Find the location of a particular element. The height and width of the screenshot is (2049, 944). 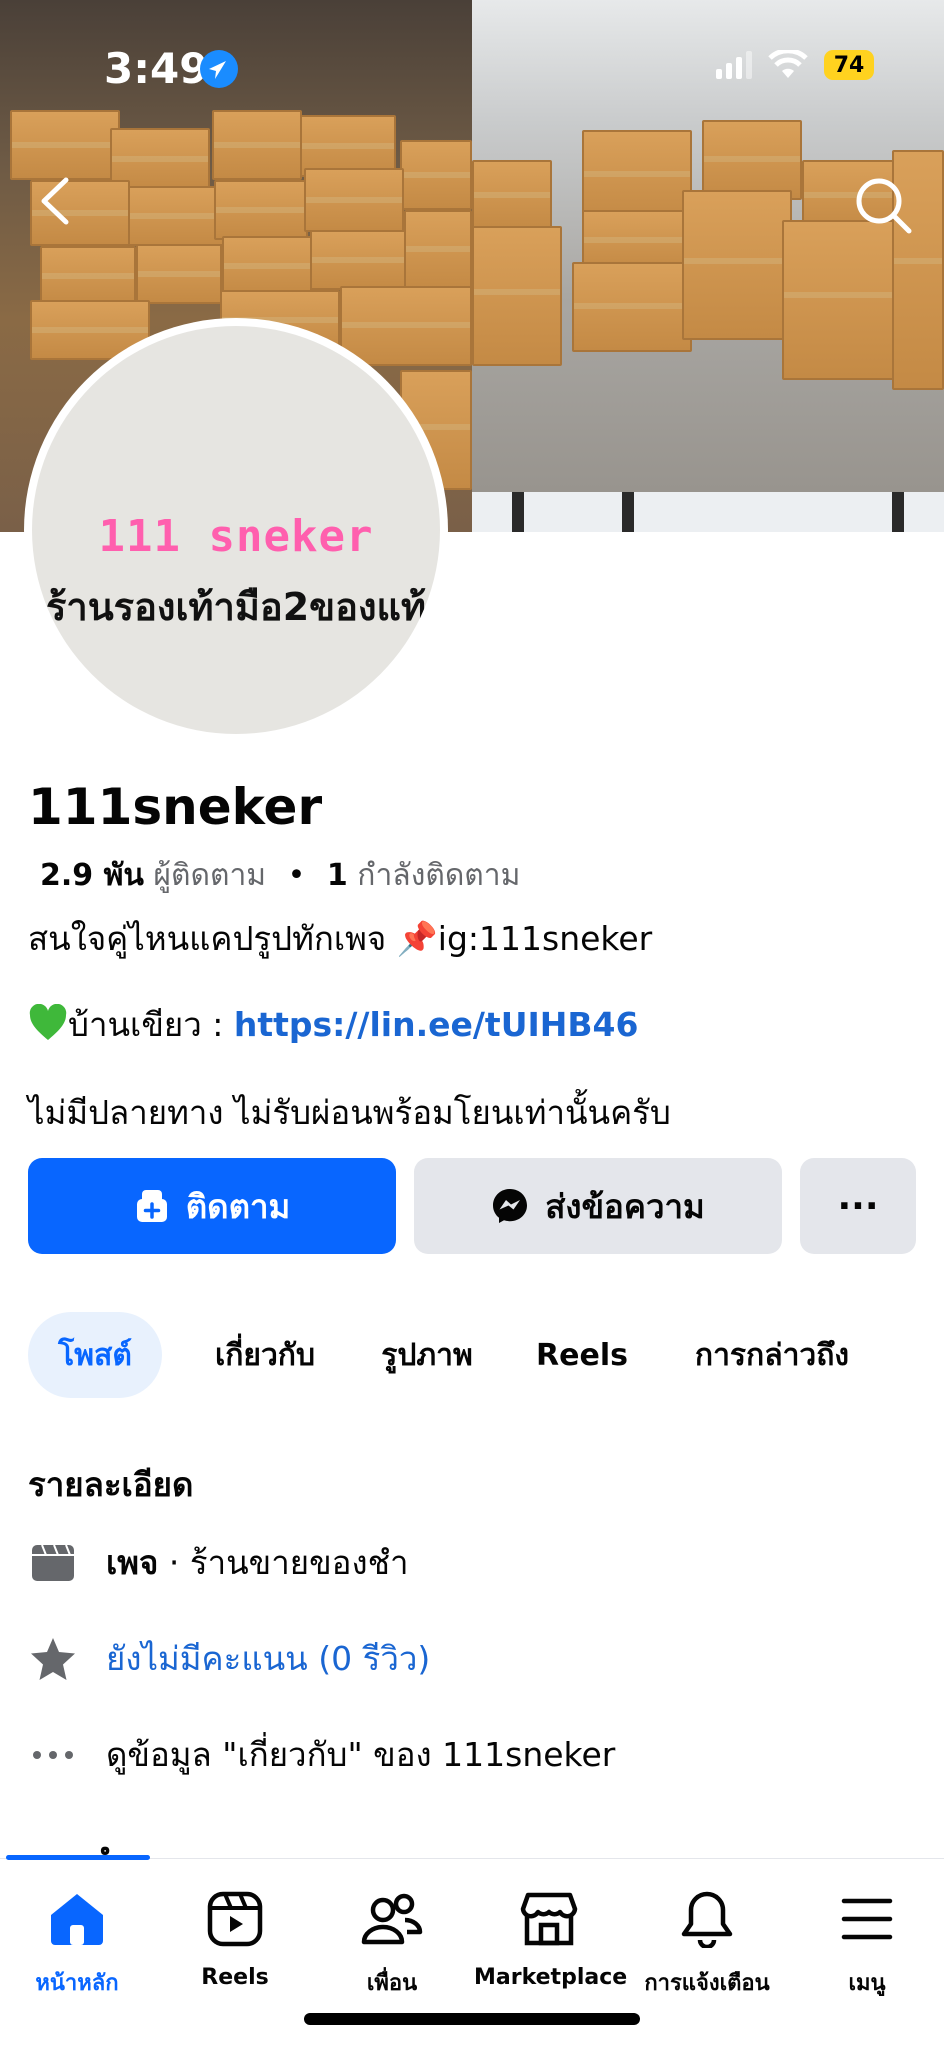

star-icon is located at coordinates (53, 1659).